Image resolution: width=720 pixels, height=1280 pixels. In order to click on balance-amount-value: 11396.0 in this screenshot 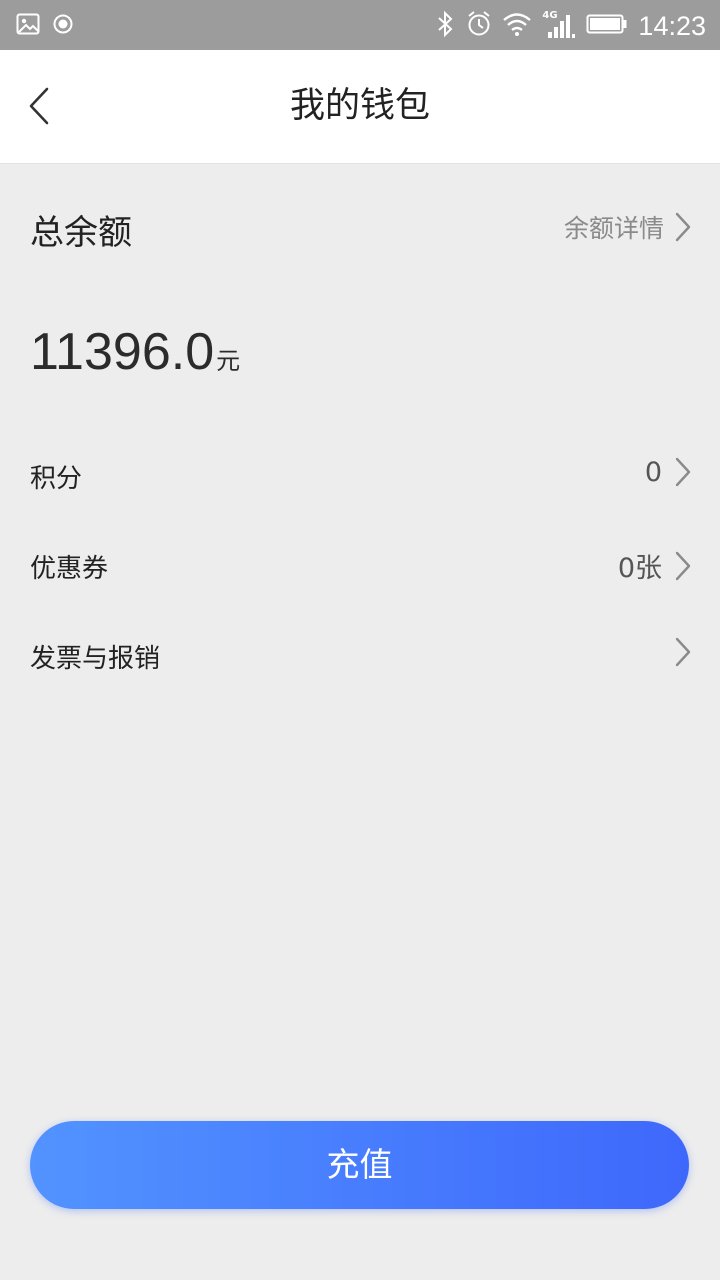, I will do `click(122, 352)`.